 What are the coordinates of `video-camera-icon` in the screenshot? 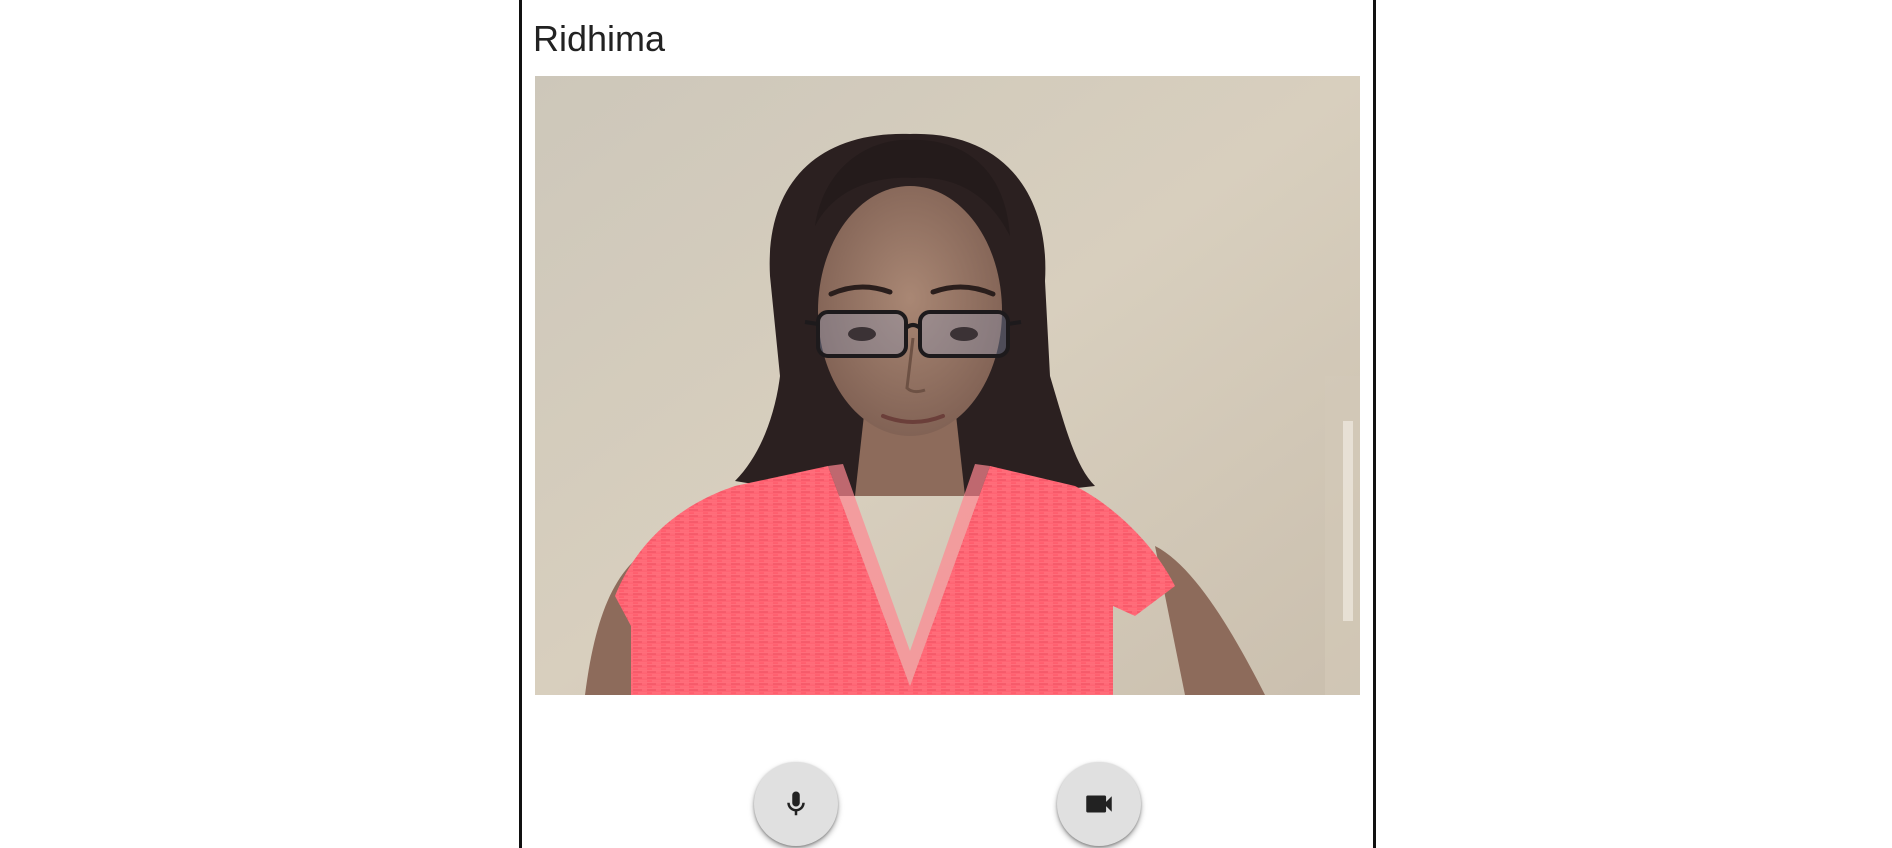 It's located at (1099, 804).